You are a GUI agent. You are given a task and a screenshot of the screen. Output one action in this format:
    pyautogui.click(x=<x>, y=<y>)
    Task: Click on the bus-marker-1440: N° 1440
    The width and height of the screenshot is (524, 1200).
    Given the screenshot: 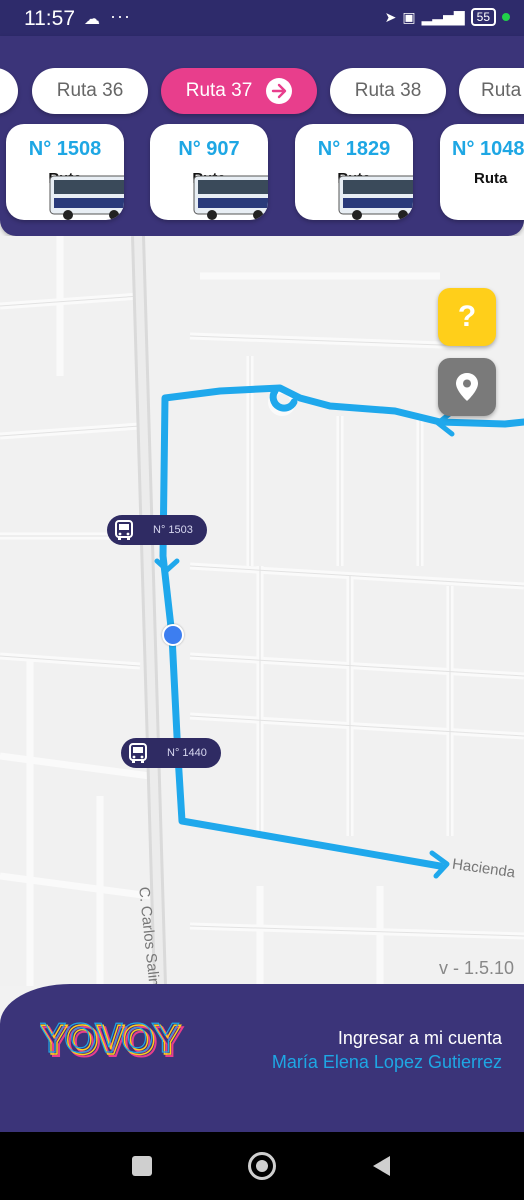 What is the action you would take?
    pyautogui.click(x=171, y=753)
    